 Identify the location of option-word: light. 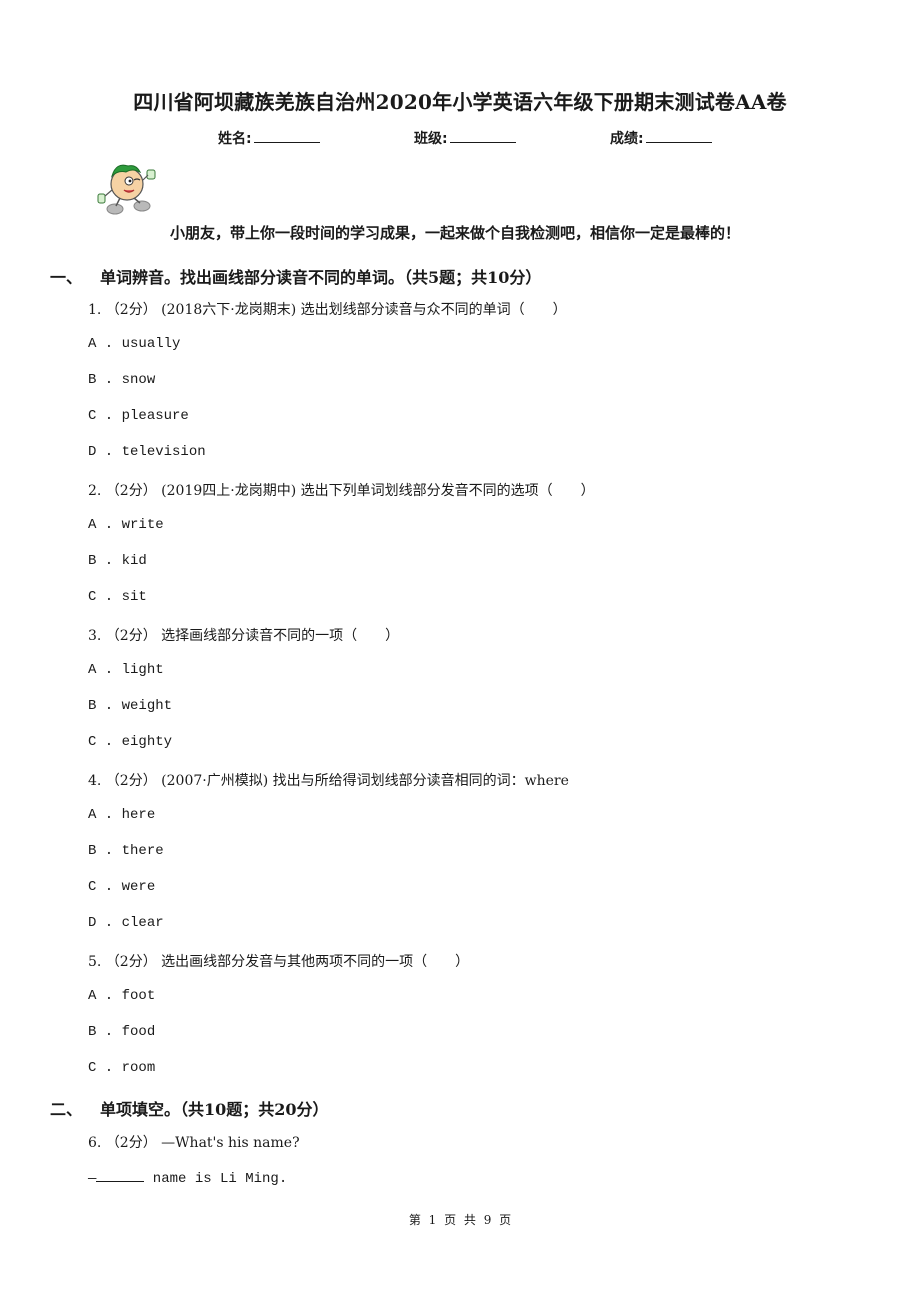
(142, 670).